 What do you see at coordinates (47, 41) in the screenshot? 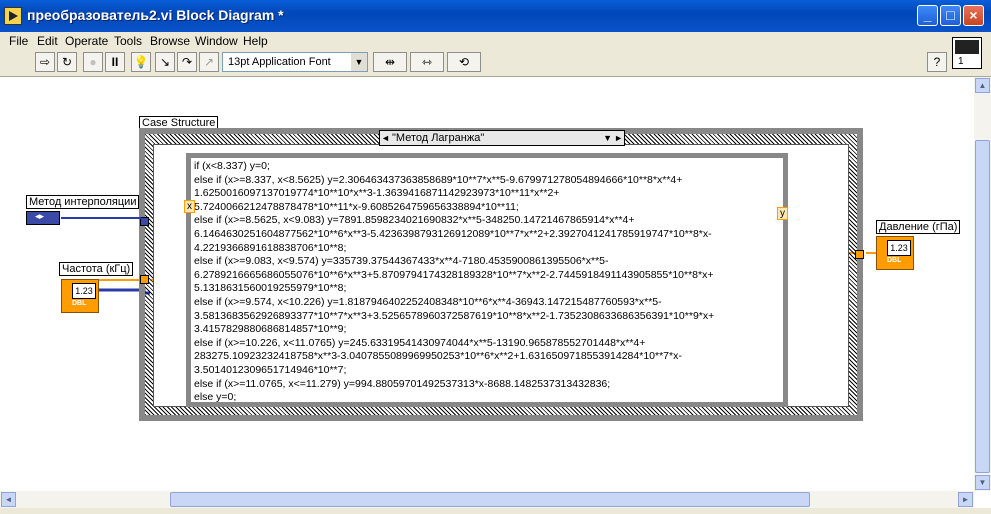
I see `menu-edit: Edit` at bounding box center [47, 41].